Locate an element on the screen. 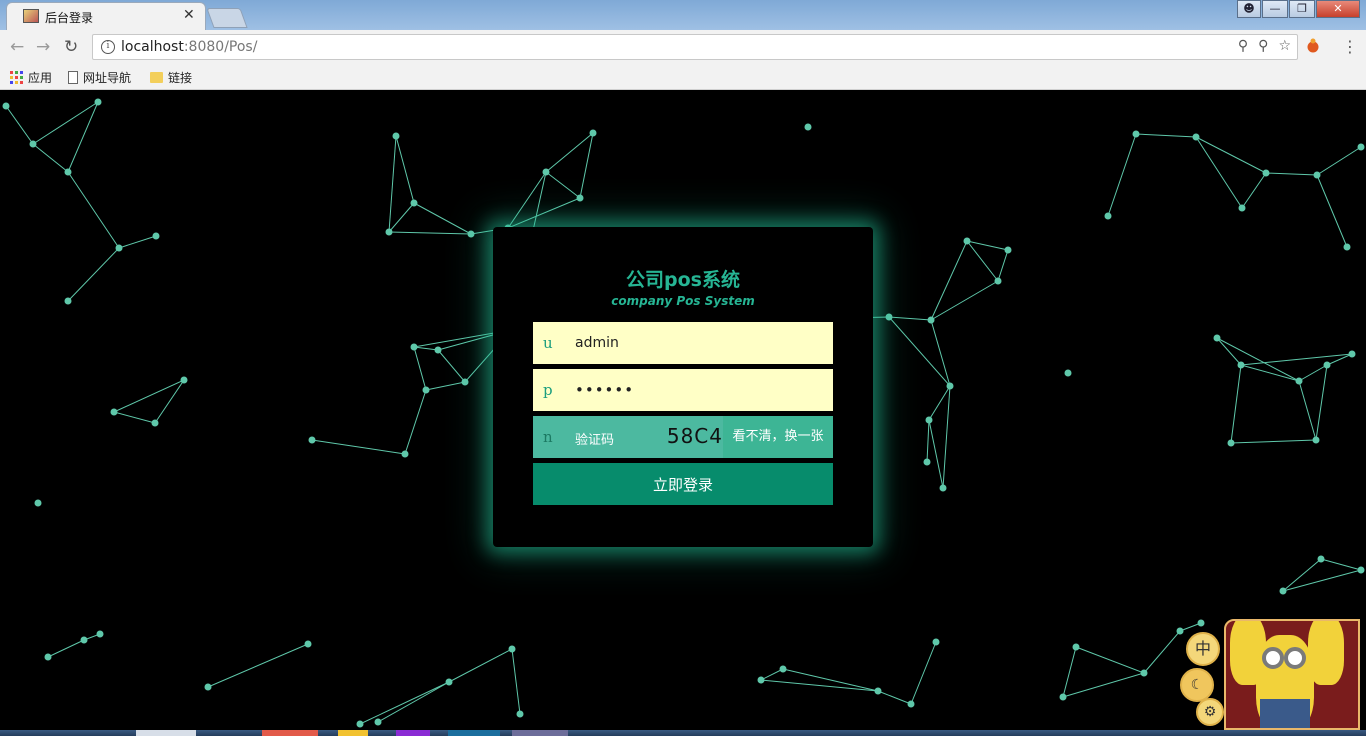 The image size is (1366, 736). browser-toolbar: ← → ↻ i localhost:8080/Pos/ ⚲ ⚲ ☆ ⋮ is located at coordinates (683, 47).